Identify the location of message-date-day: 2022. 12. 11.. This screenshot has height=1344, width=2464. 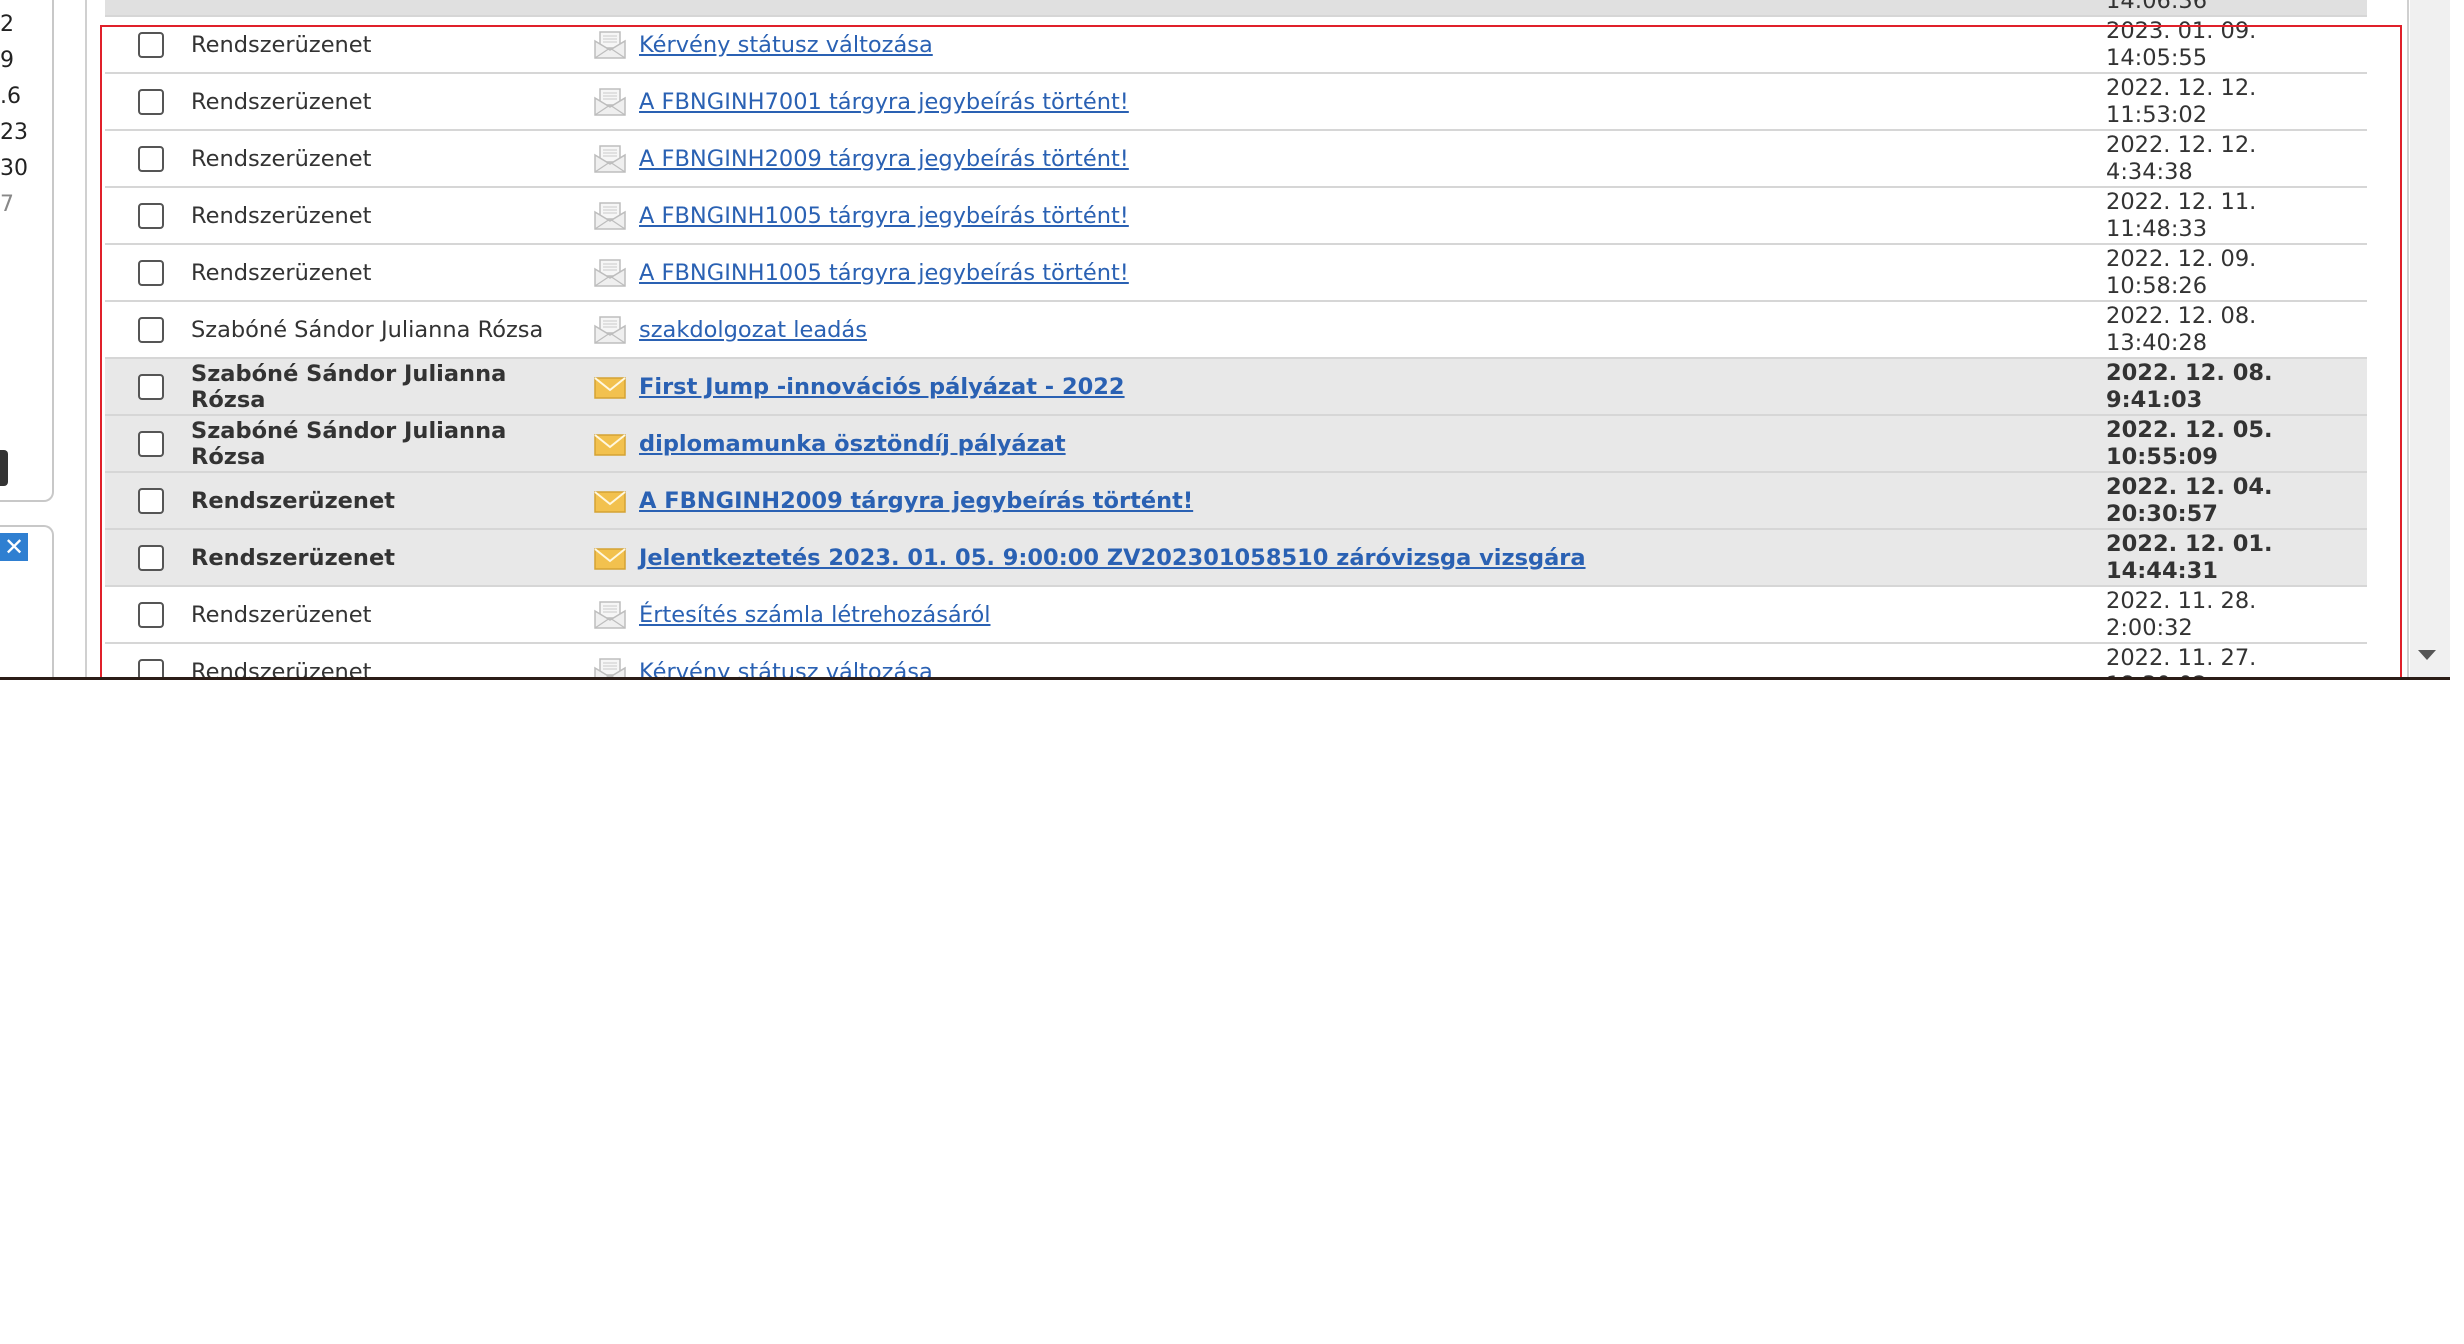
(2181, 201).